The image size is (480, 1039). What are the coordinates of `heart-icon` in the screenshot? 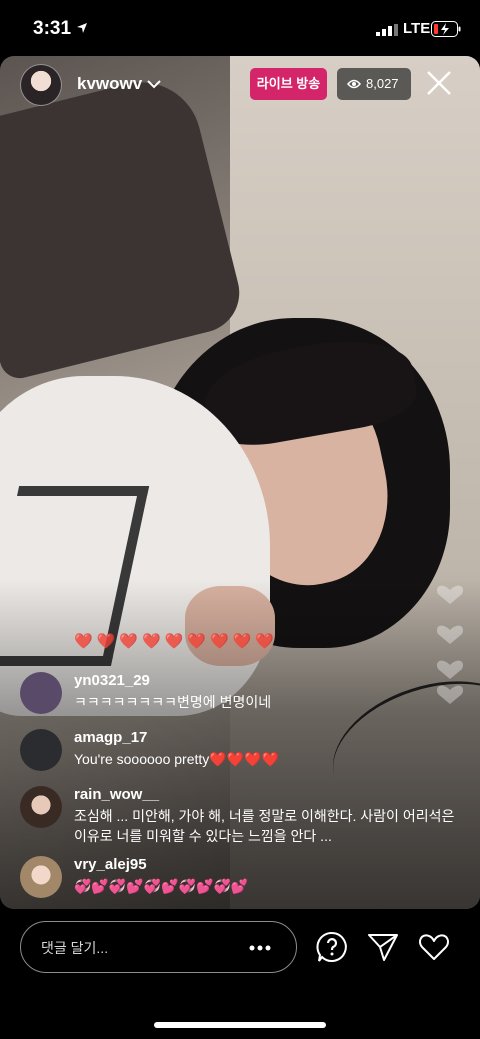 It's located at (434, 947).